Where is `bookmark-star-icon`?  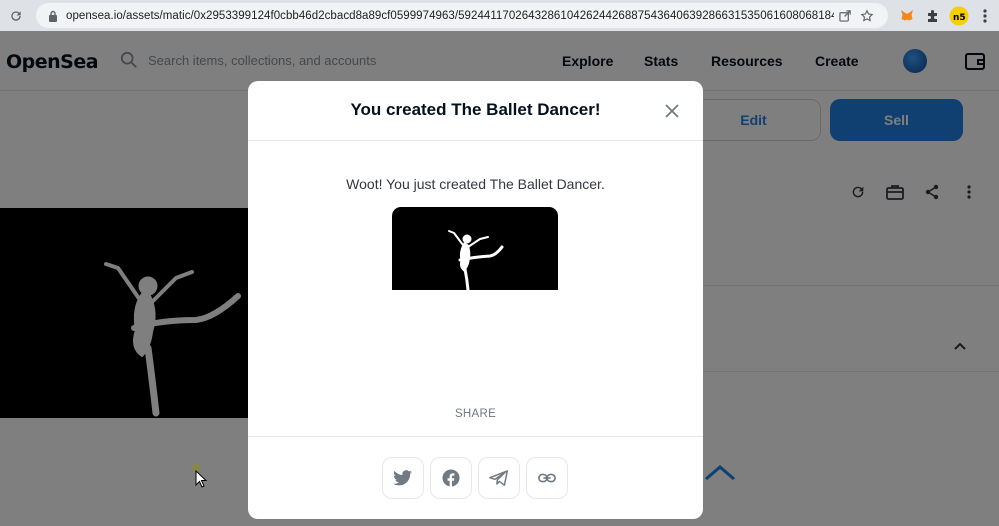 bookmark-star-icon is located at coordinates (867, 16).